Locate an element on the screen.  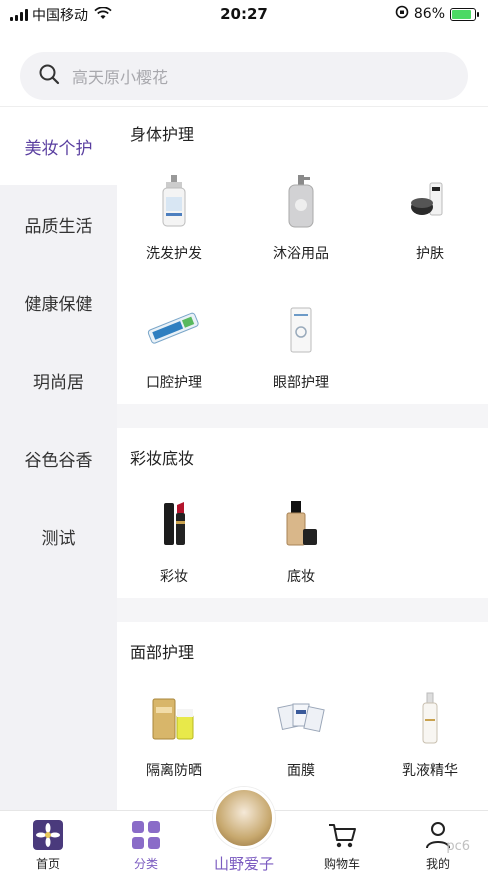
brand-badge-icon is located at coordinates (244, 818).